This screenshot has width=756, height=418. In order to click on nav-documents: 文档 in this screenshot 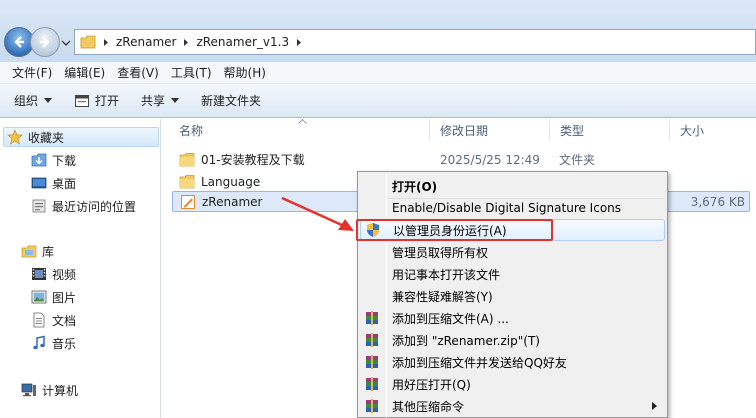, I will do `click(53, 320)`.